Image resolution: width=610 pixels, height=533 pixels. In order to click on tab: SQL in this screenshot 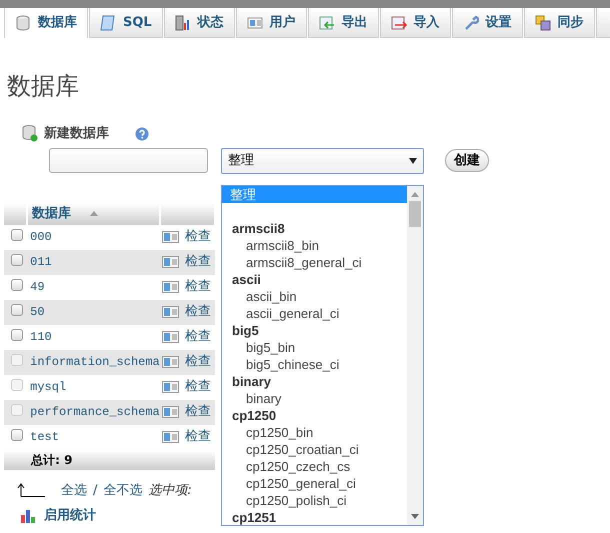, I will do `click(126, 23)`.